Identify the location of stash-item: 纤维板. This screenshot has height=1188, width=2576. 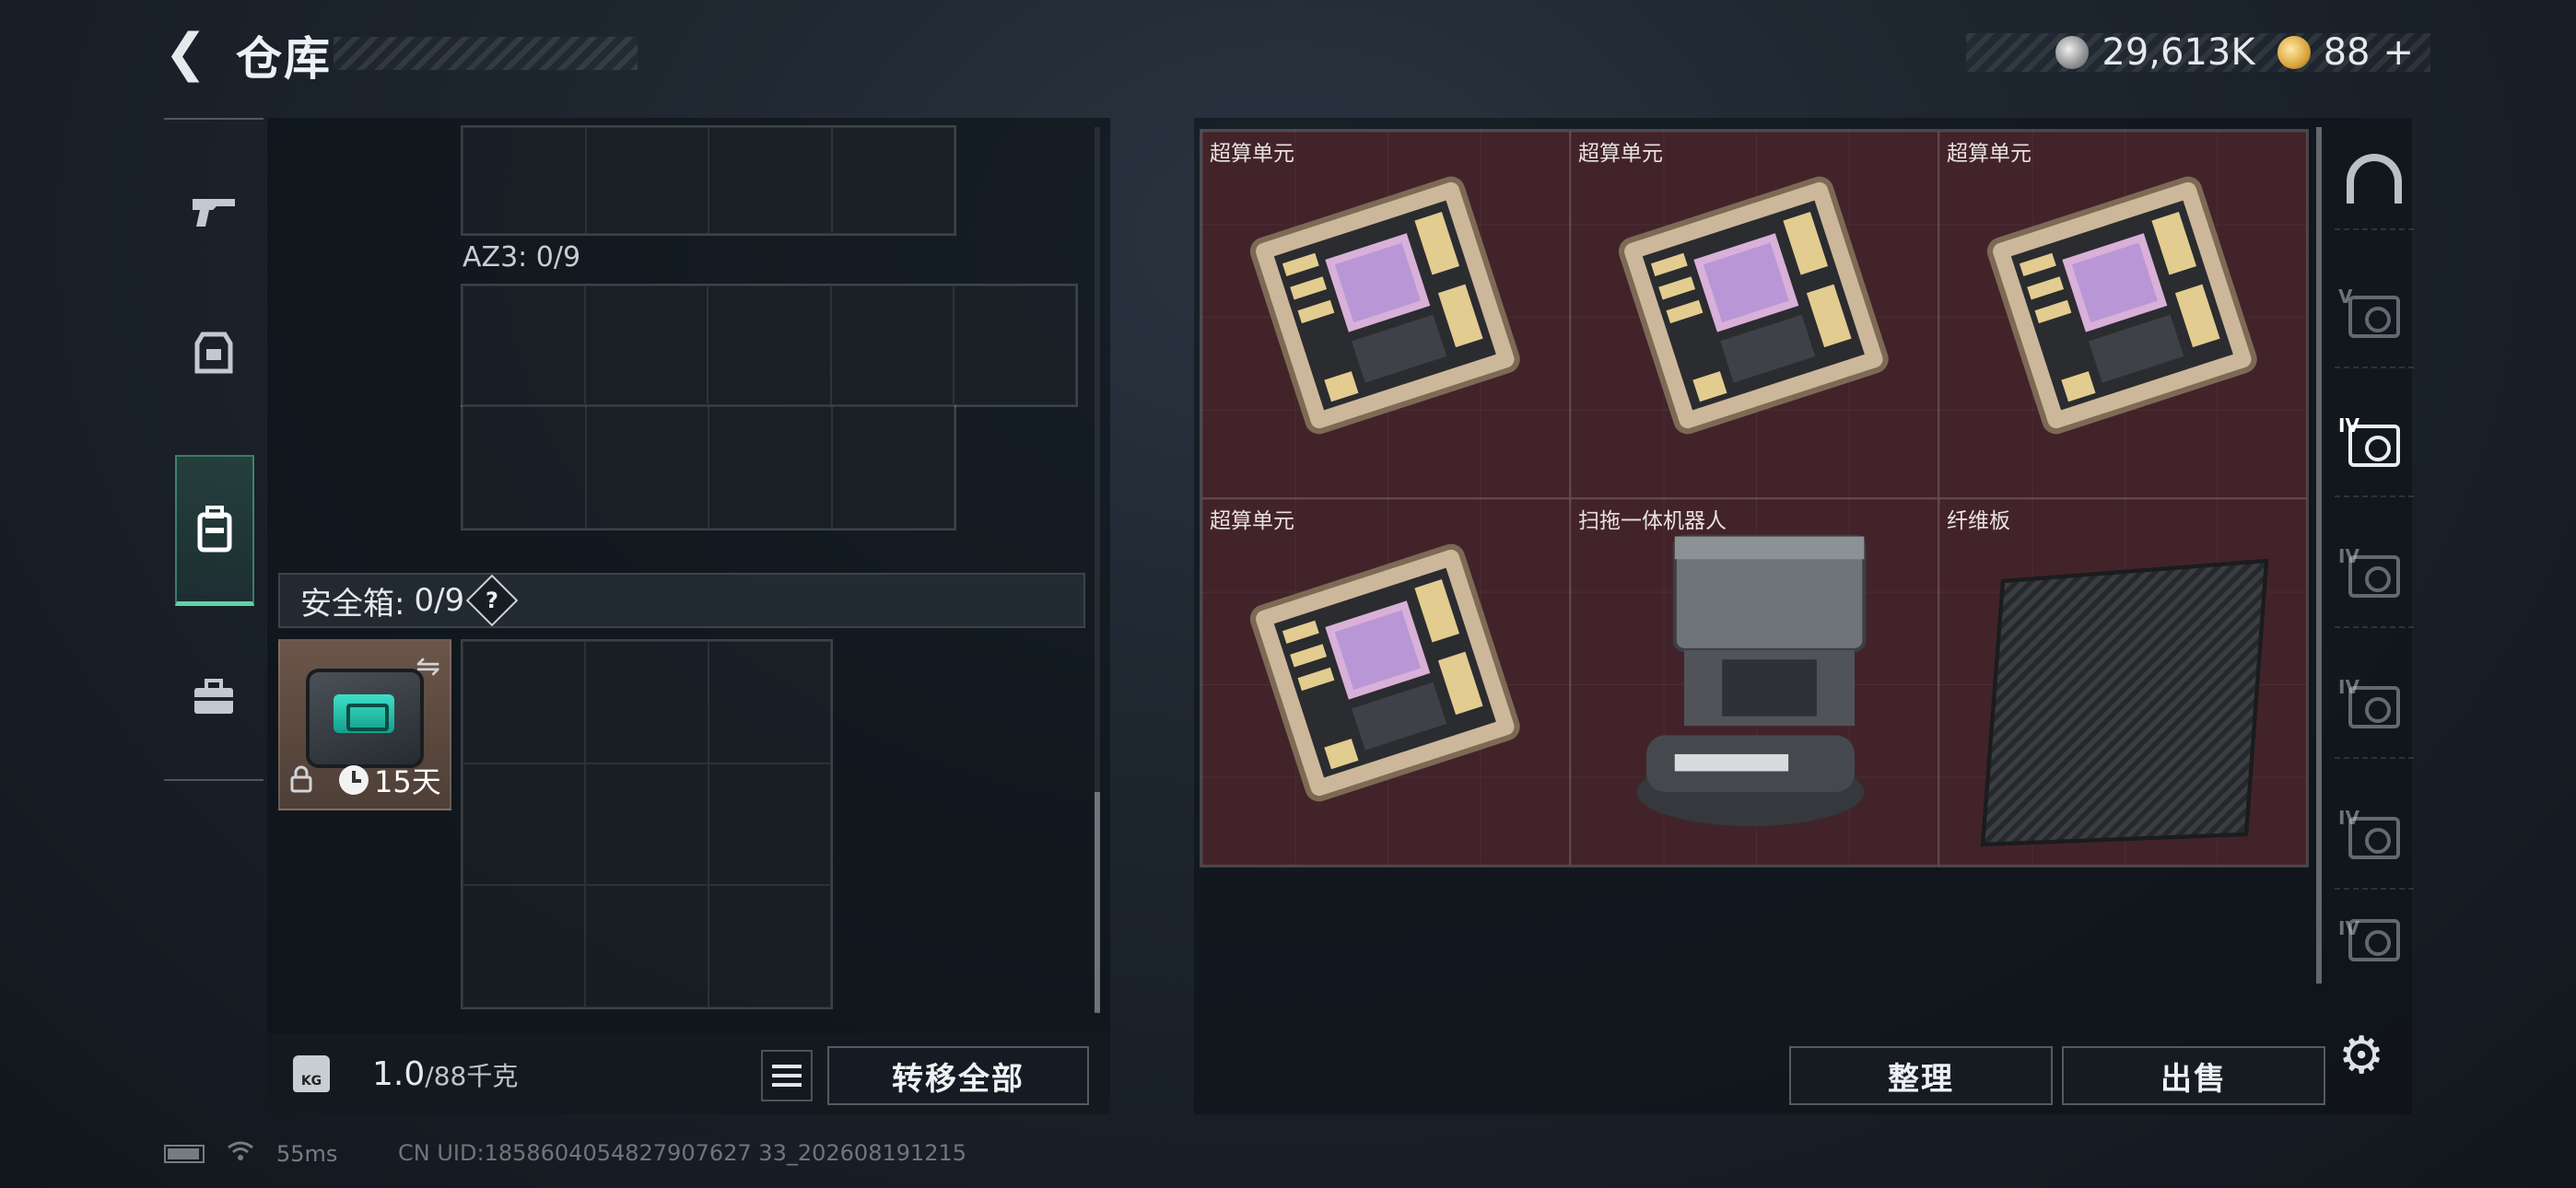
(2122, 682).